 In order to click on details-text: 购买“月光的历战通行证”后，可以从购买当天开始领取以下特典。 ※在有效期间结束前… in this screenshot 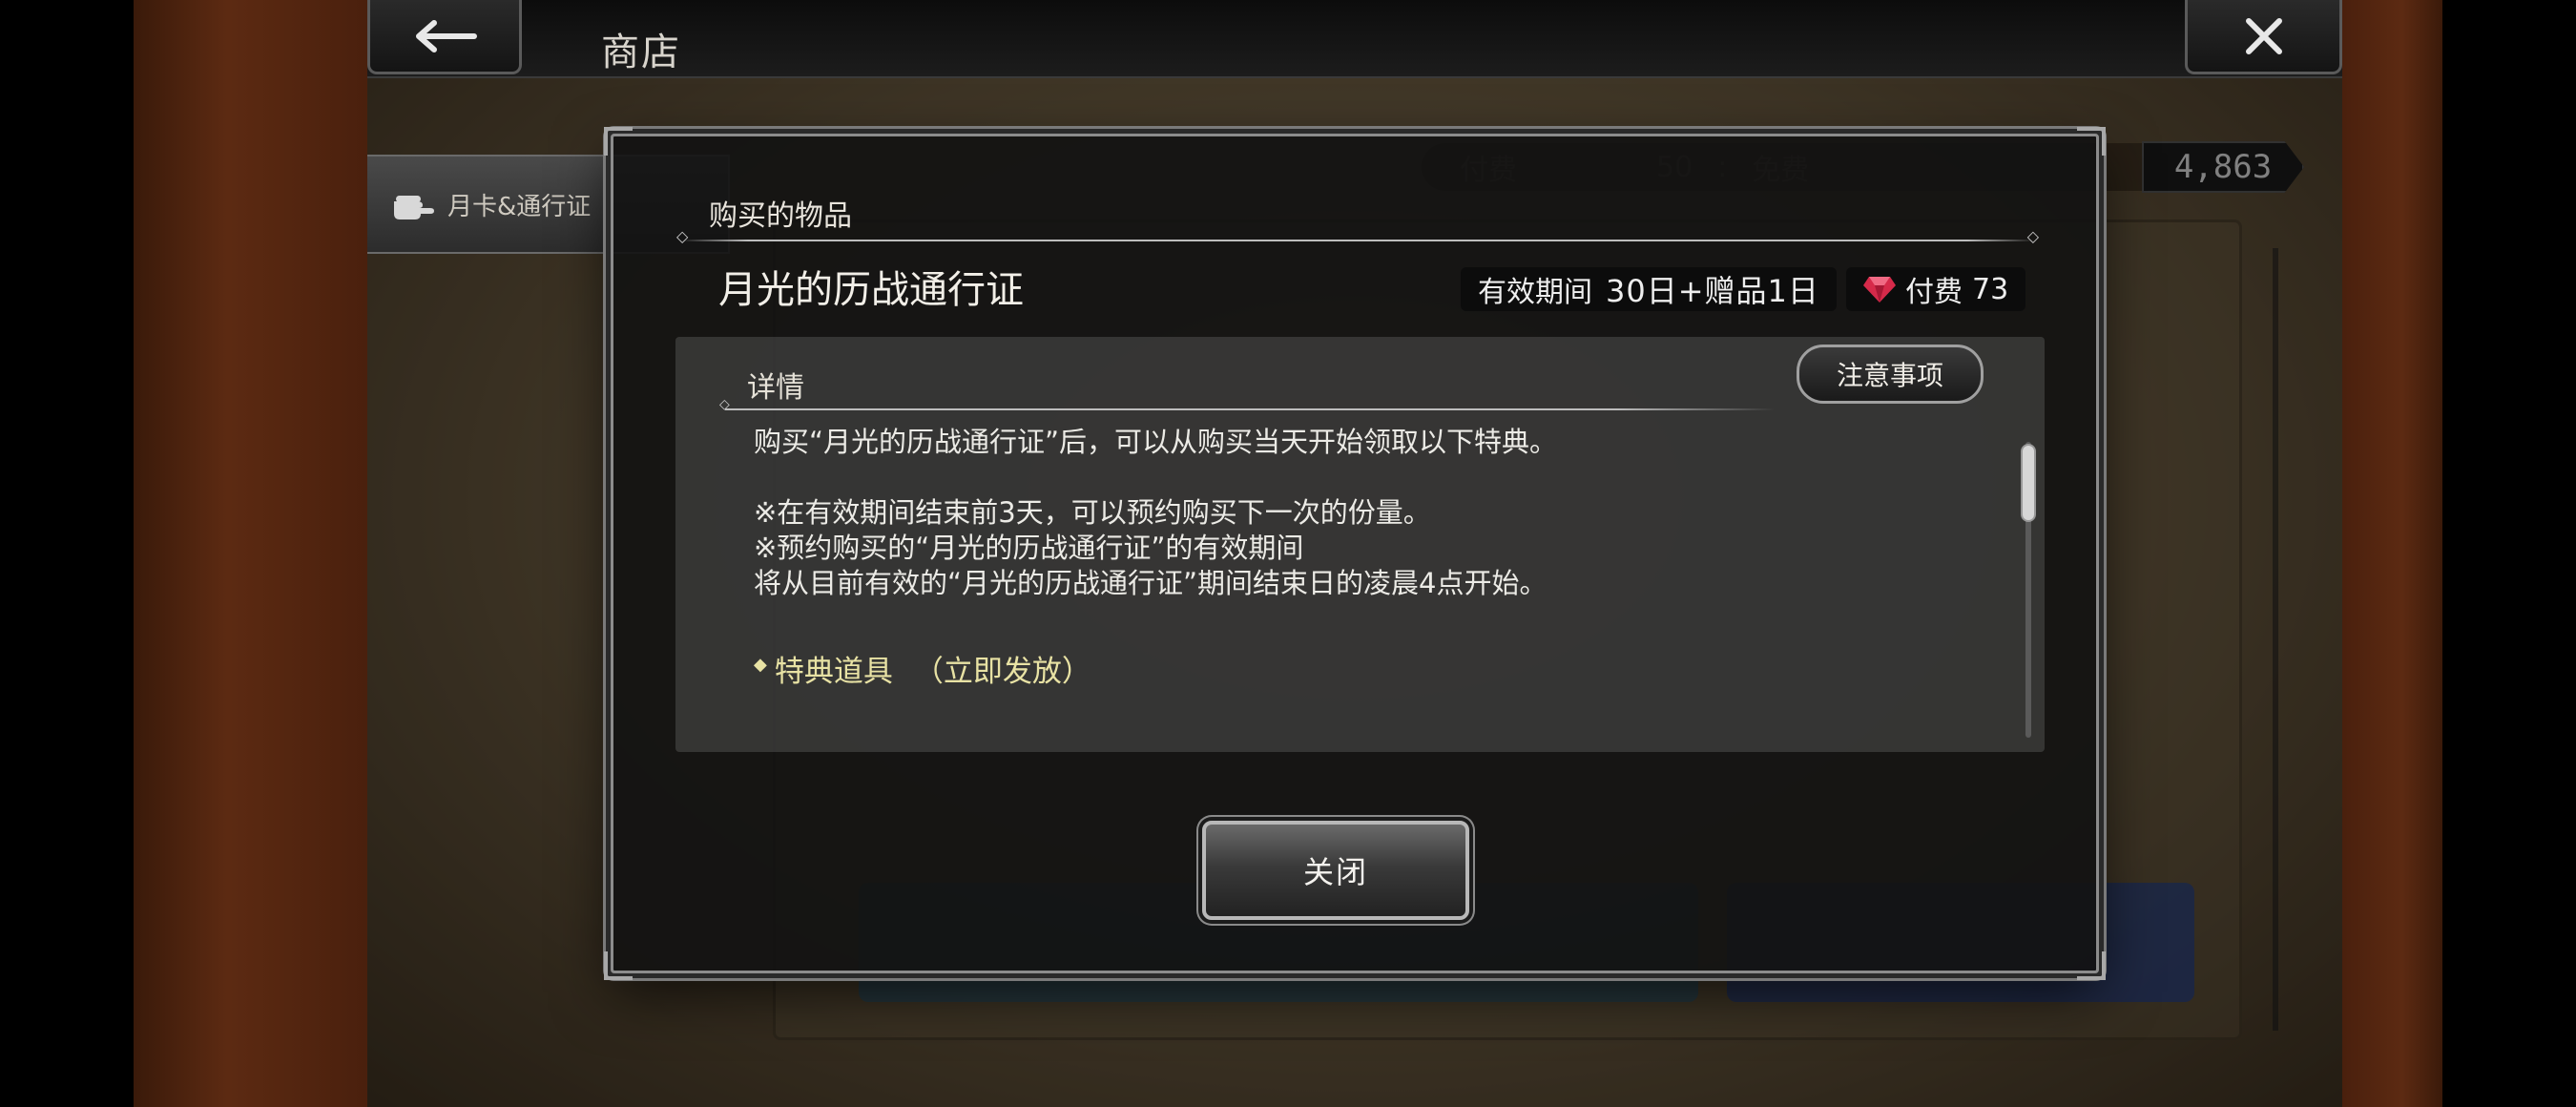, I will do `click(1254, 513)`.